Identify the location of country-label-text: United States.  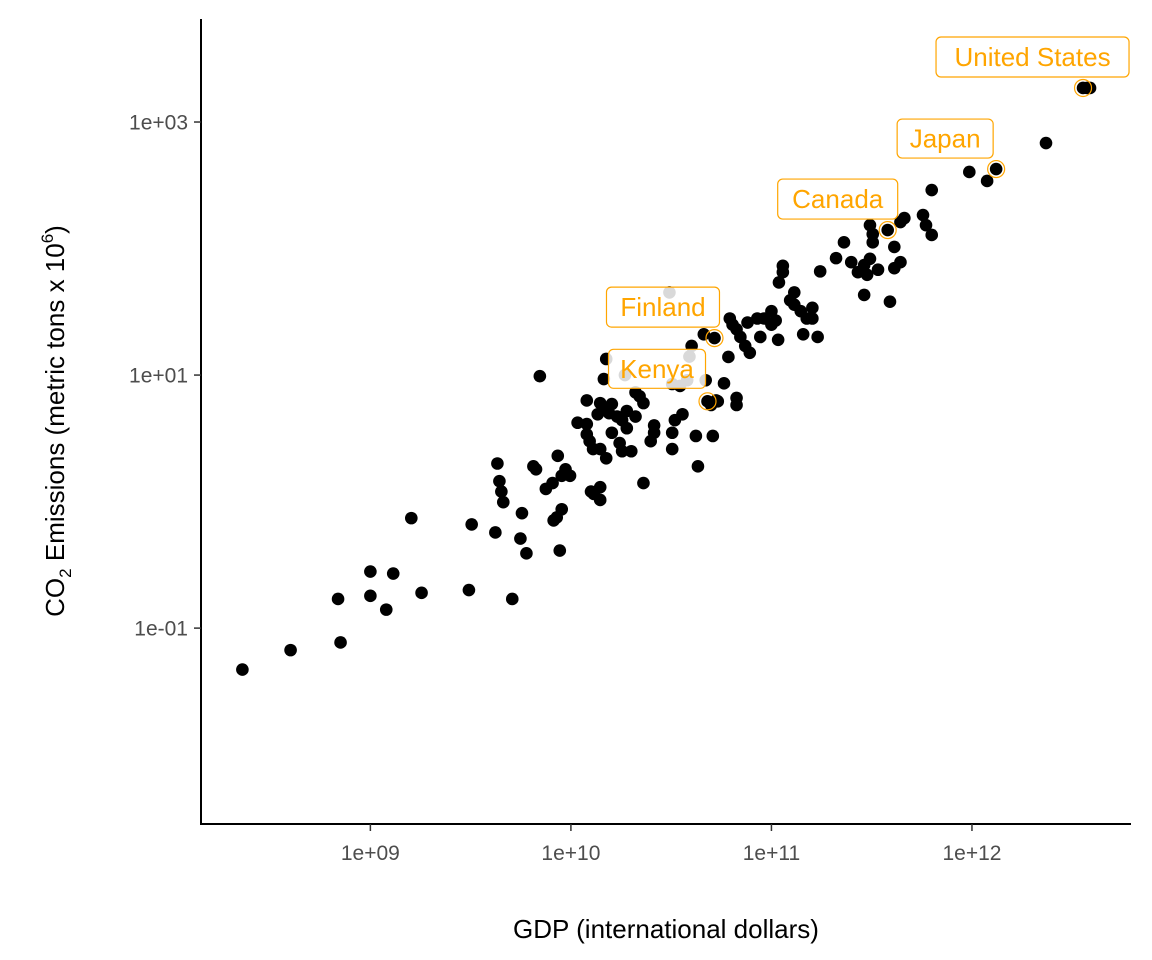
(1032, 57).